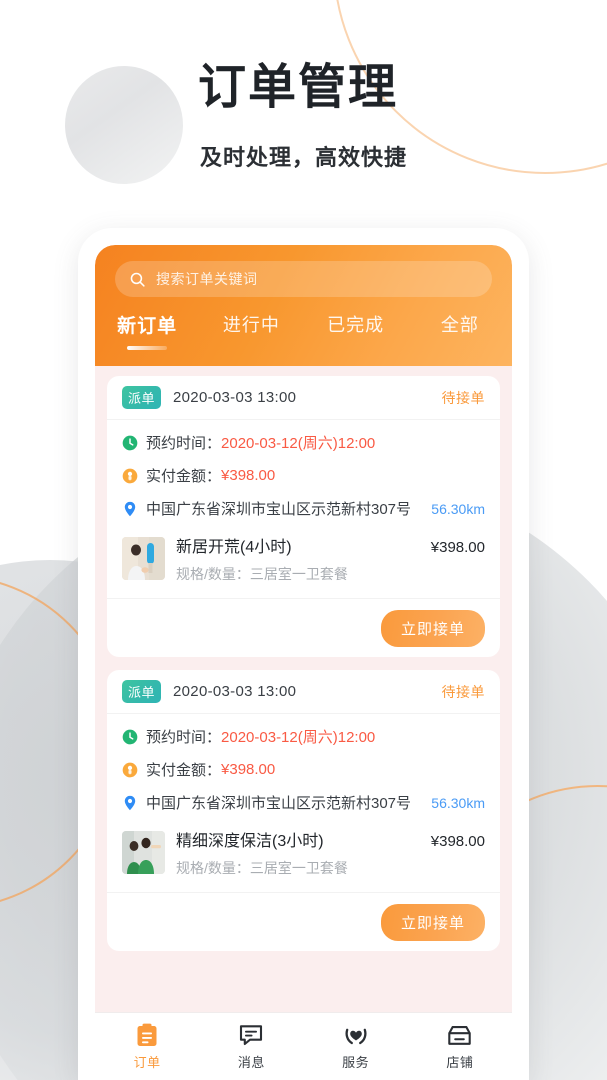  I want to click on search-placeholder: 搜索订单关键词, so click(207, 279).